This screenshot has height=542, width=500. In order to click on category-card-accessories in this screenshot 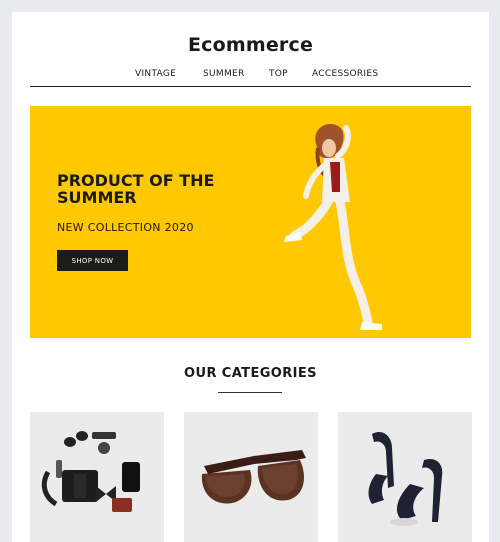, I will do `click(97, 477)`.